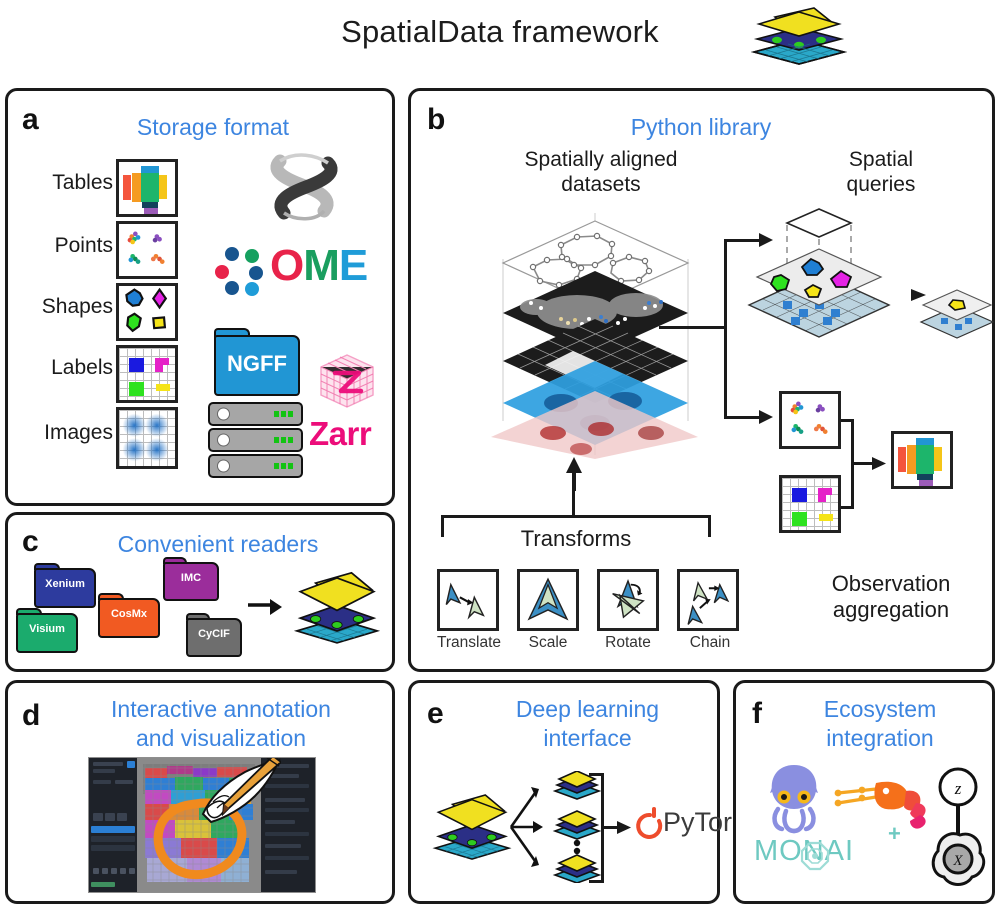 Image resolution: width=1000 pixels, height=909 pixels. I want to click on points-thumbnail, so click(147, 250).